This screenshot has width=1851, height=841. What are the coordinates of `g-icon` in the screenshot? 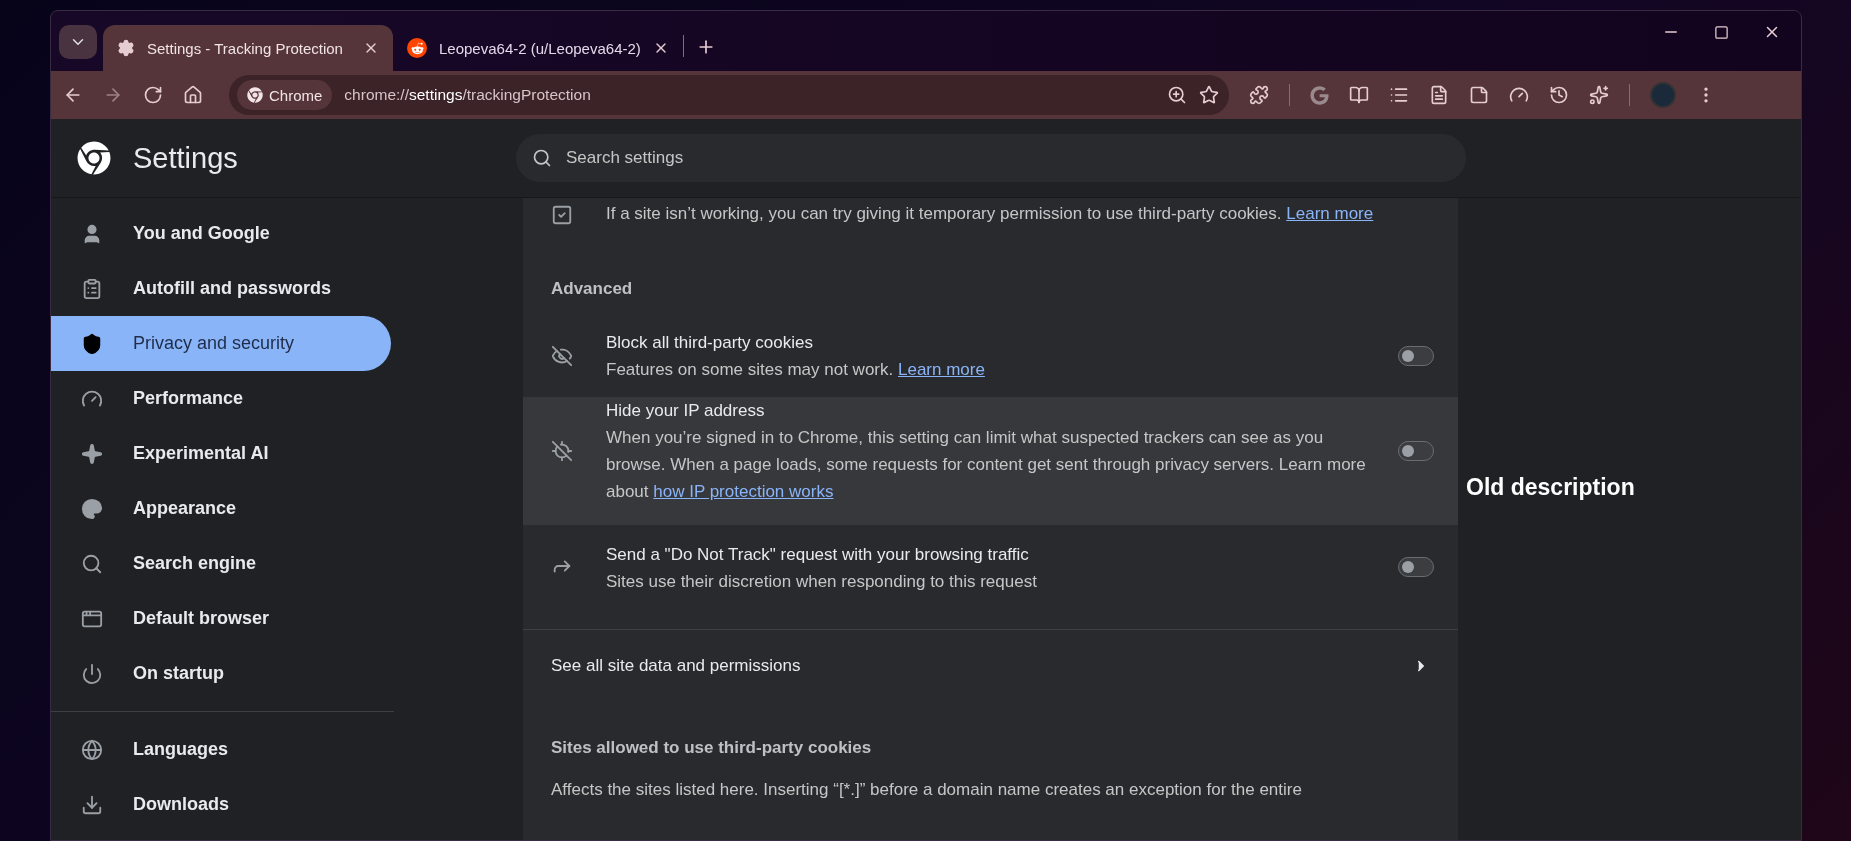 It's located at (1319, 95).